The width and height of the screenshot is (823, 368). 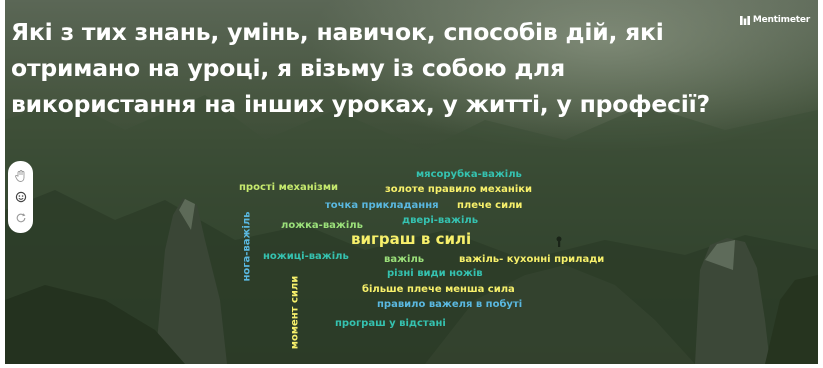 I want to click on word-cloud-item: програш у відстані, so click(x=390, y=323).